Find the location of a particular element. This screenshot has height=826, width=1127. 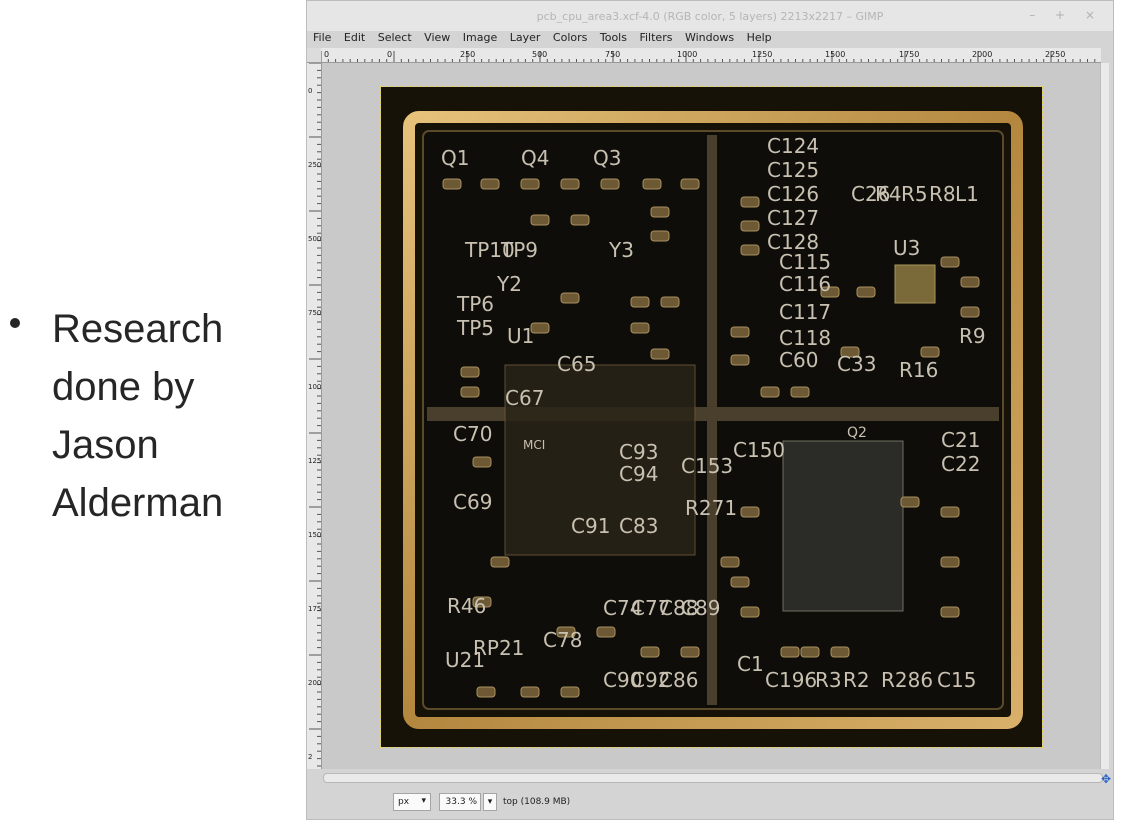

vruler-label-1750: 1750 is located at coordinates (314, 609).